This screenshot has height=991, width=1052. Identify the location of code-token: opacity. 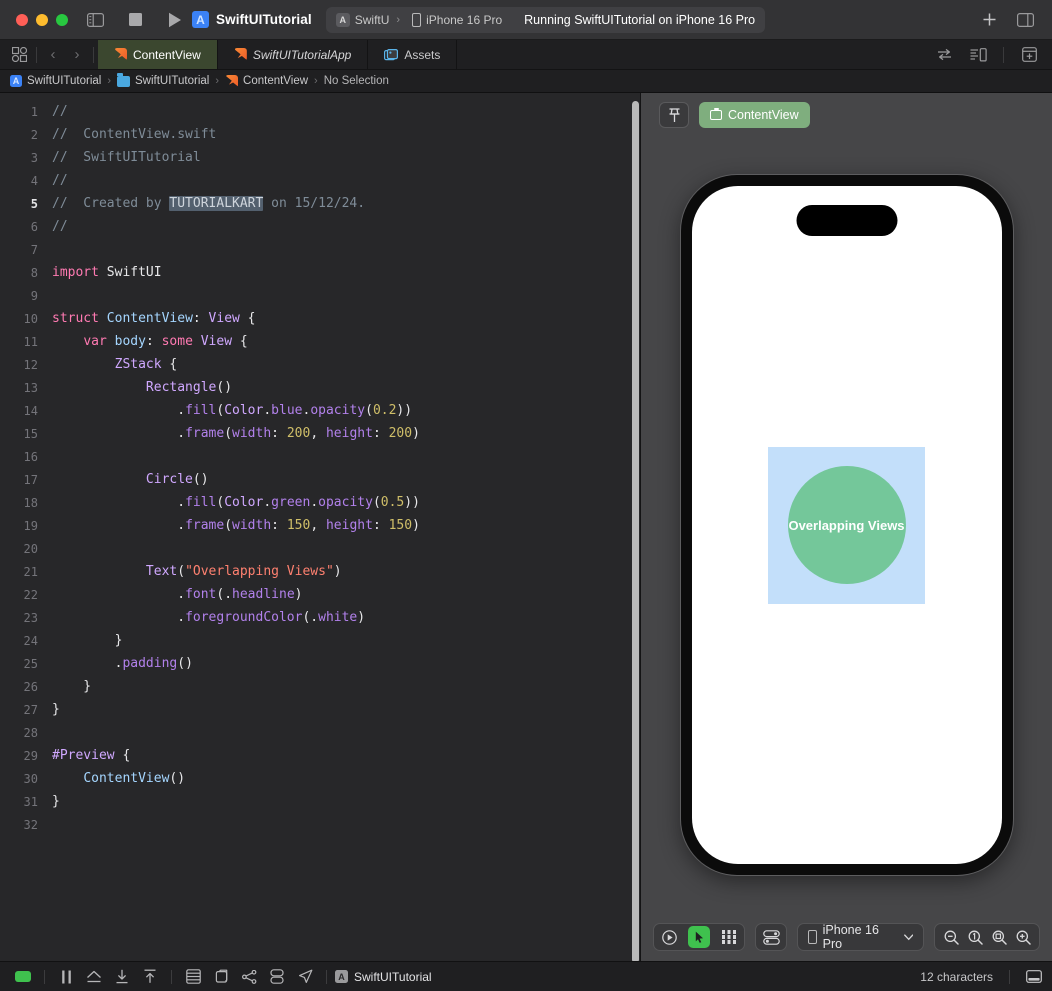
(345, 502).